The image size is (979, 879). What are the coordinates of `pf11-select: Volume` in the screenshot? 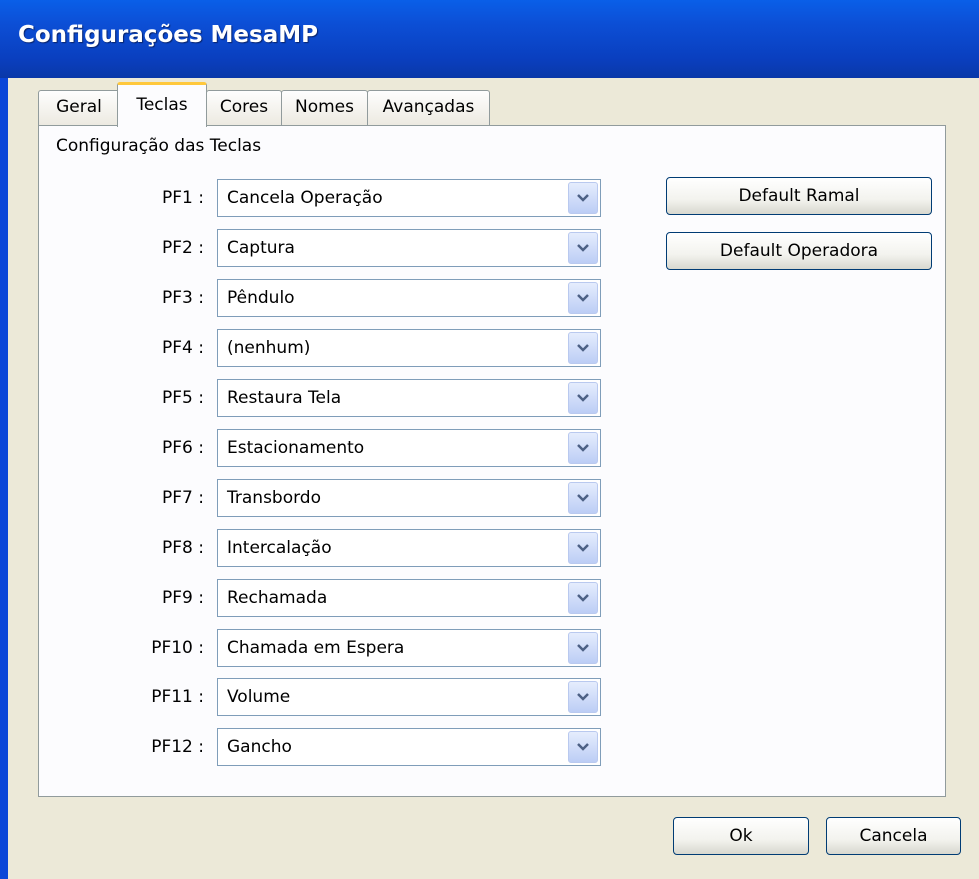 It's located at (409, 697).